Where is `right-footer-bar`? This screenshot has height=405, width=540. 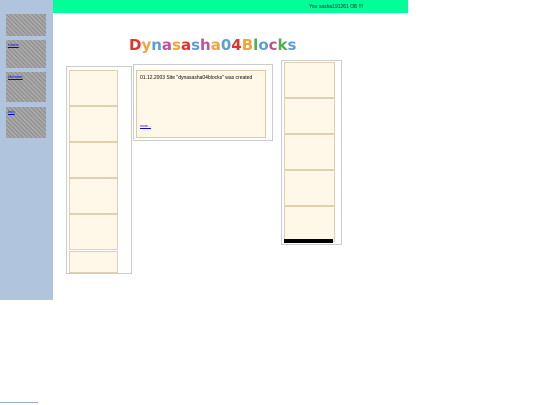
right-footer-bar is located at coordinates (308, 241).